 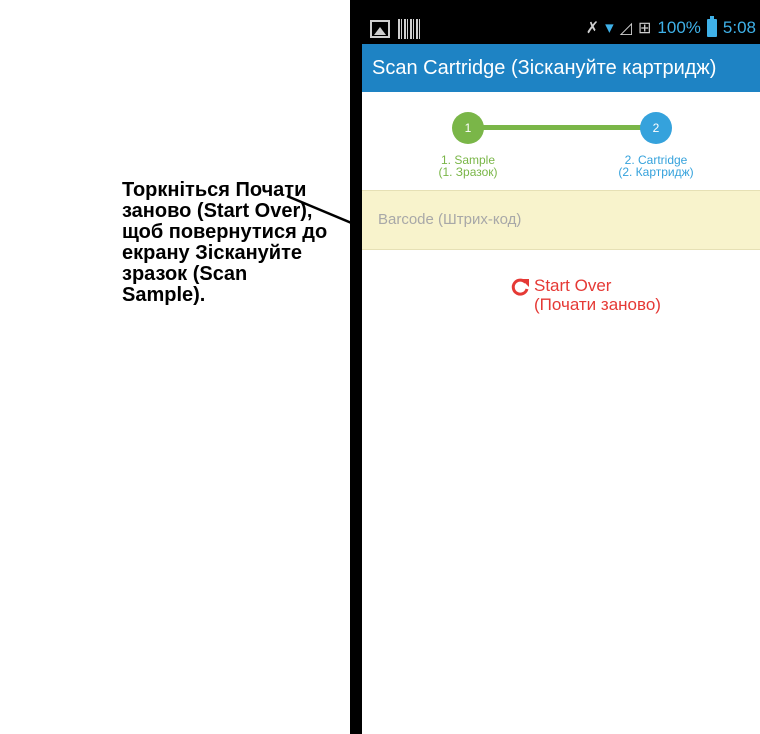 I want to click on start-over-button: Start Over (Почати заново), so click(x=585, y=295).